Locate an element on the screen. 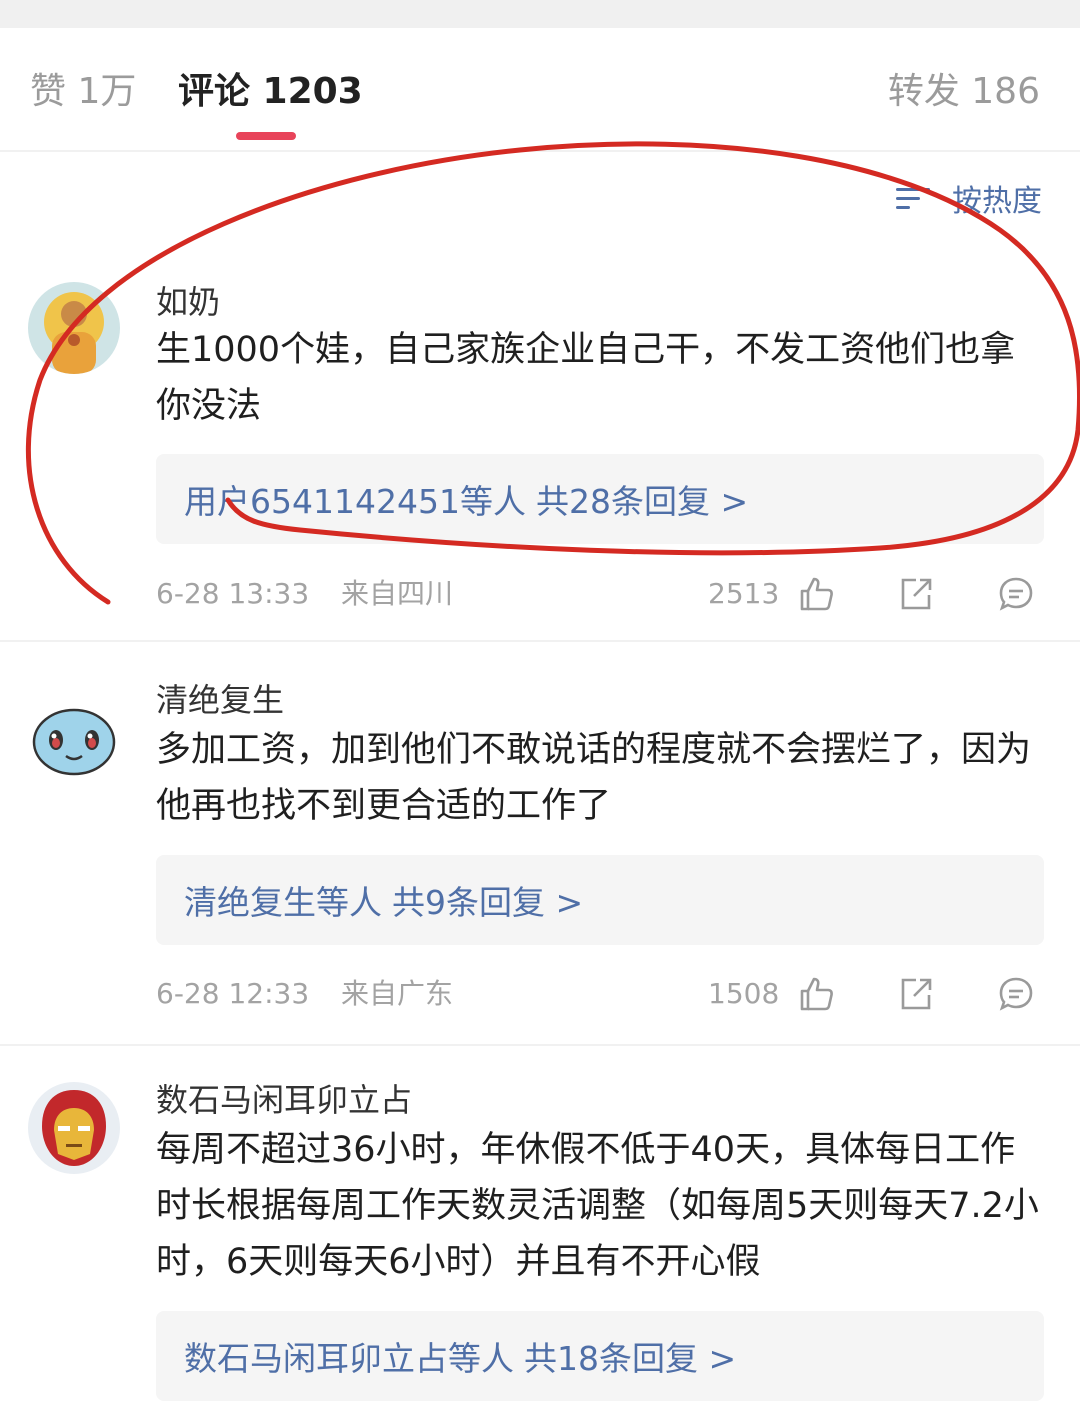 The width and height of the screenshot is (1080, 1409). like-count: 2513 is located at coordinates (744, 593).